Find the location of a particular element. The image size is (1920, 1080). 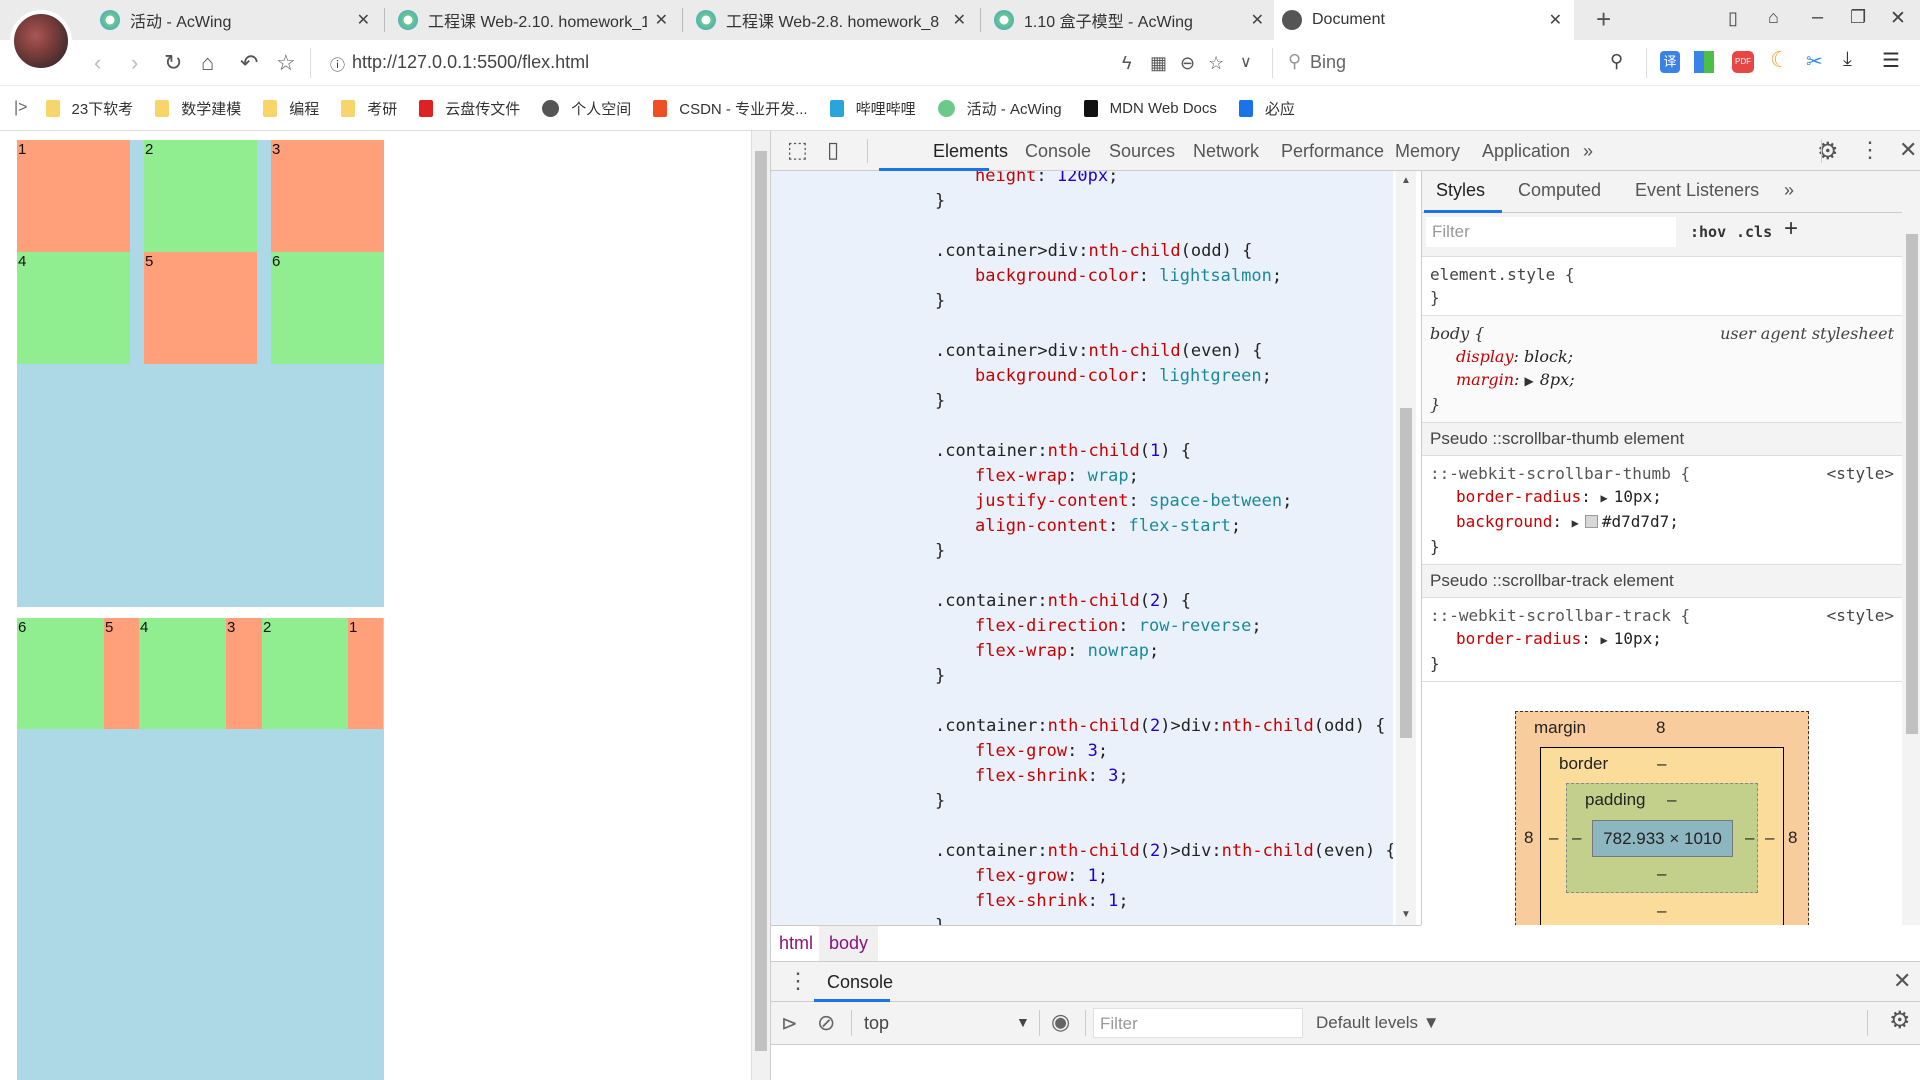

avatar is located at coordinates (41, 41).